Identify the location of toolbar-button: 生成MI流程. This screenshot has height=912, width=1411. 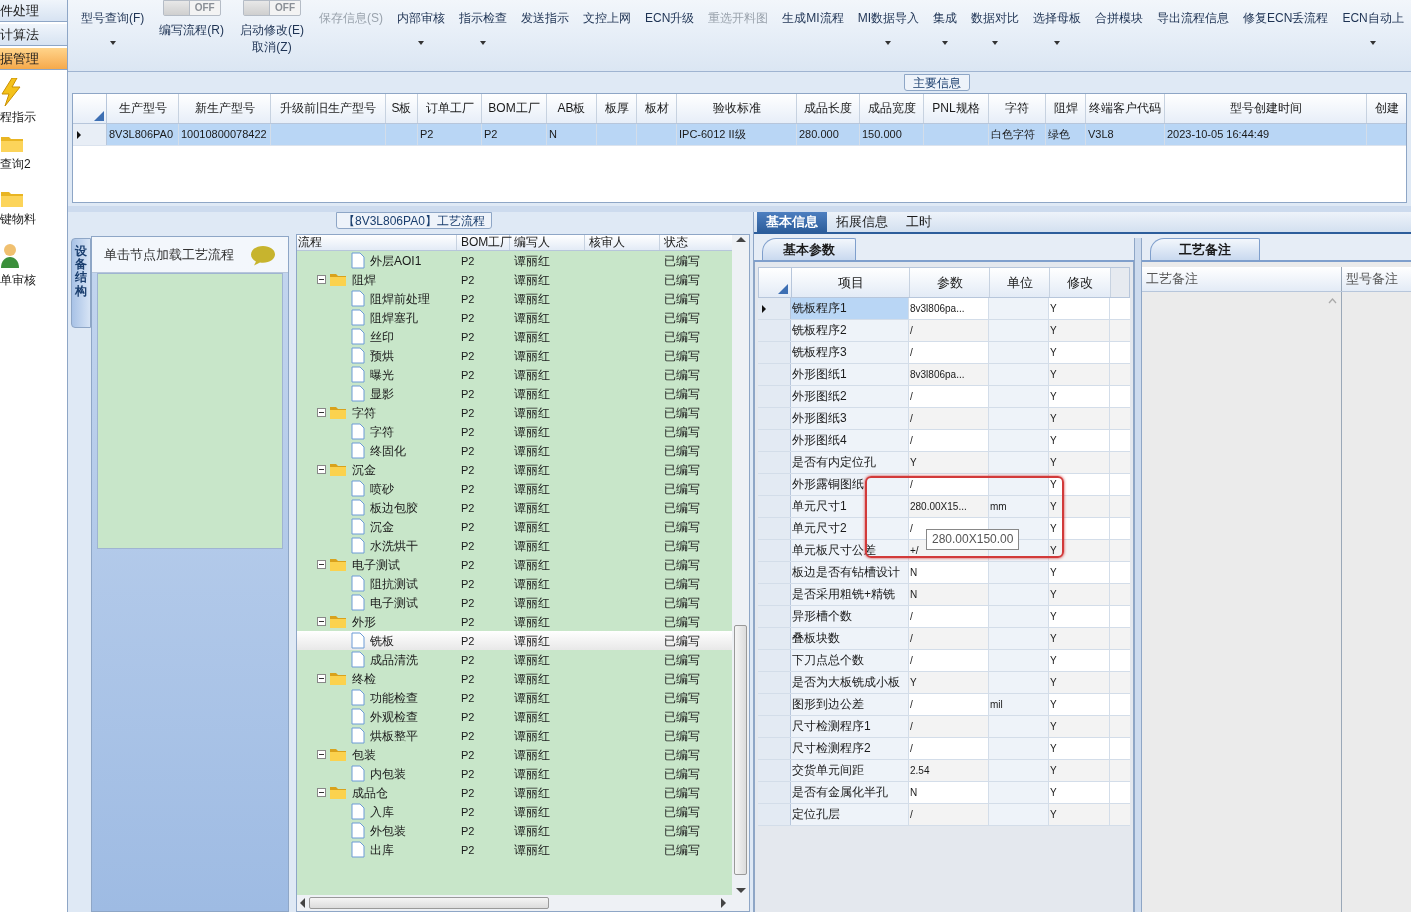
(813, 30).